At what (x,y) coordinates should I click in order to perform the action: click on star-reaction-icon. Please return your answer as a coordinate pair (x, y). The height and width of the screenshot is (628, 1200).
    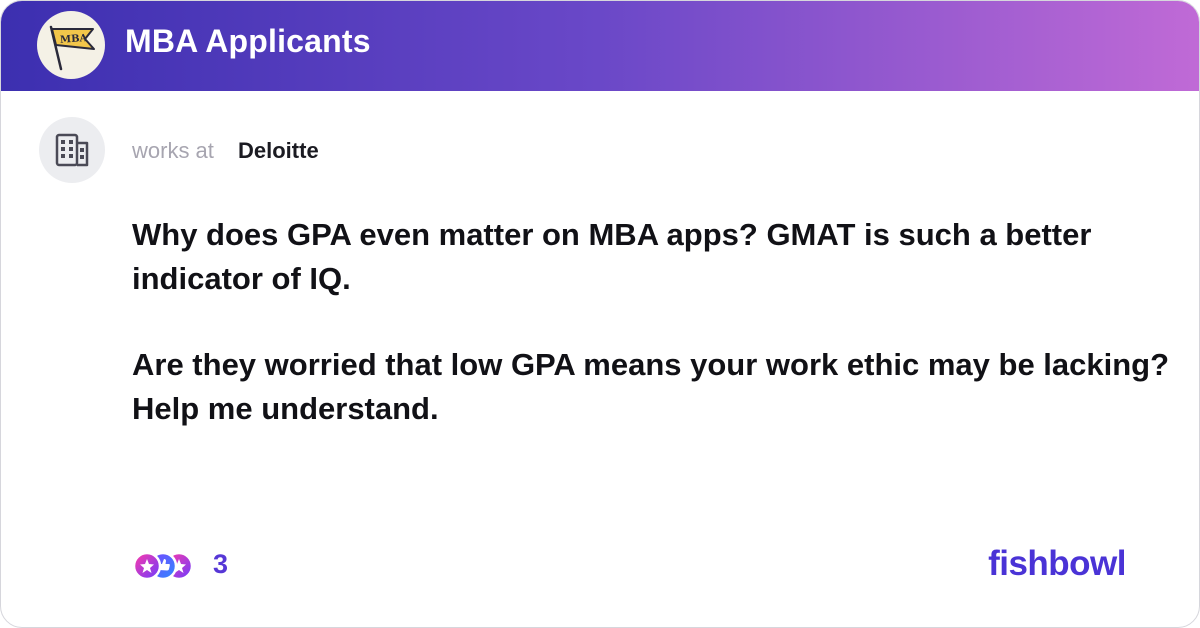
    Looking at the image, I should click on (147, 566).